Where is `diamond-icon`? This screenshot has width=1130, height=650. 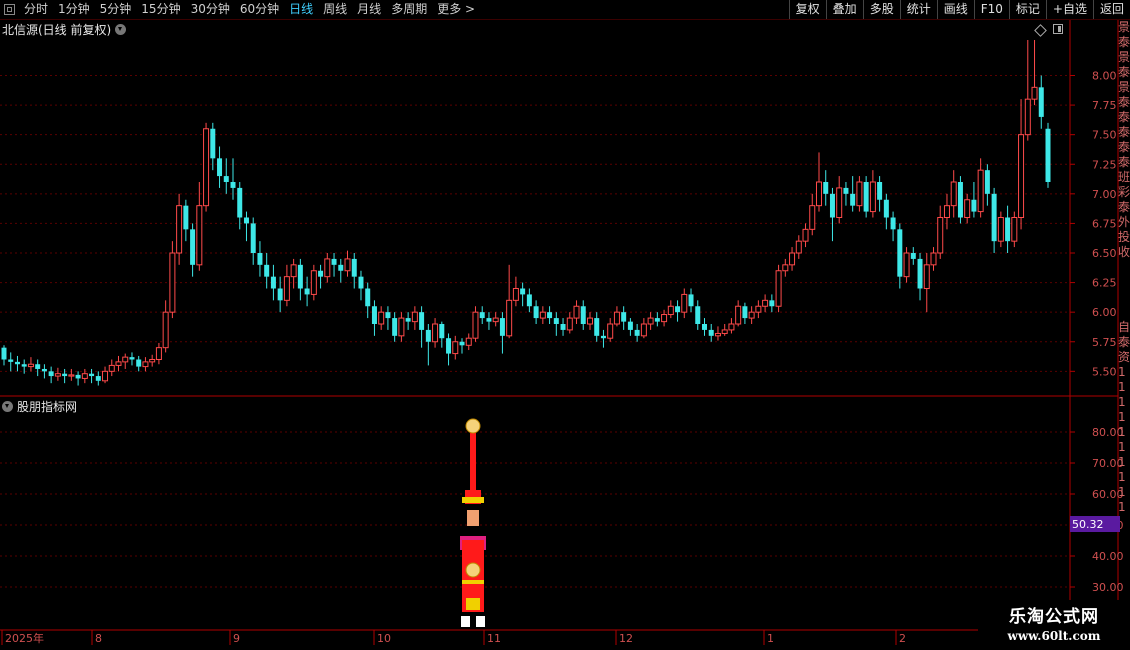 diamond-icon is located at coordinates (1040, 30).